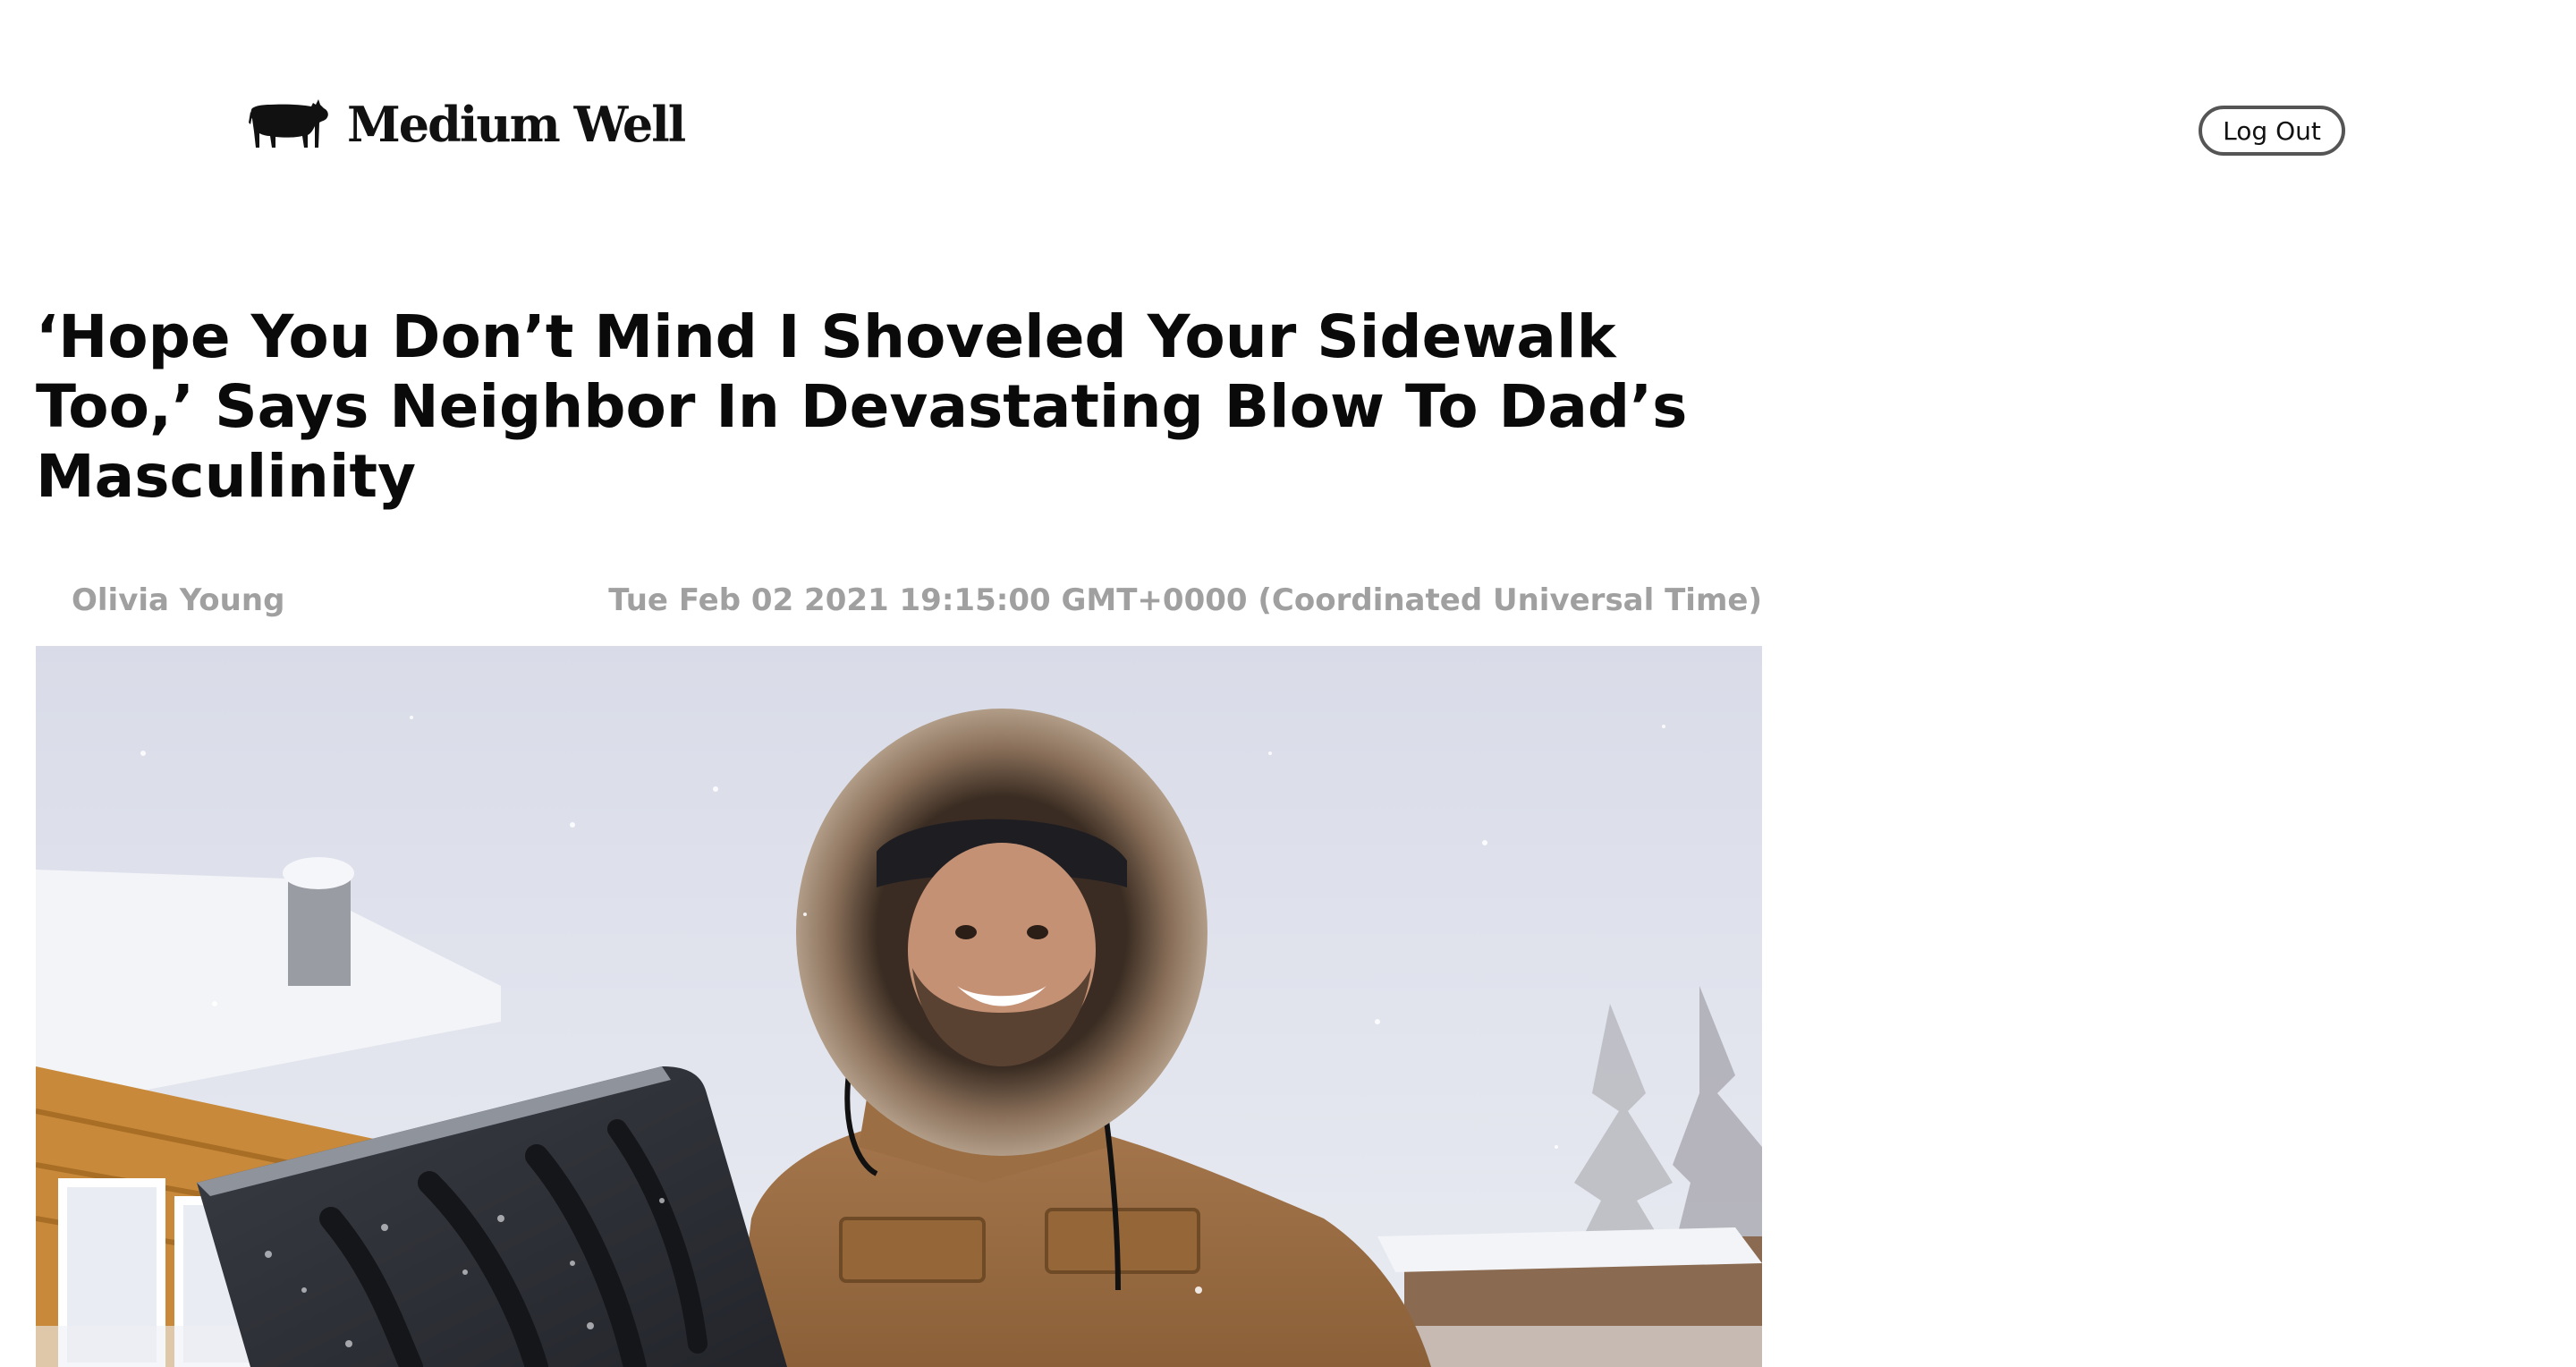  Describe the element at coordinates (288, 124) in the screenshot. I see `cow-icon` at that location.